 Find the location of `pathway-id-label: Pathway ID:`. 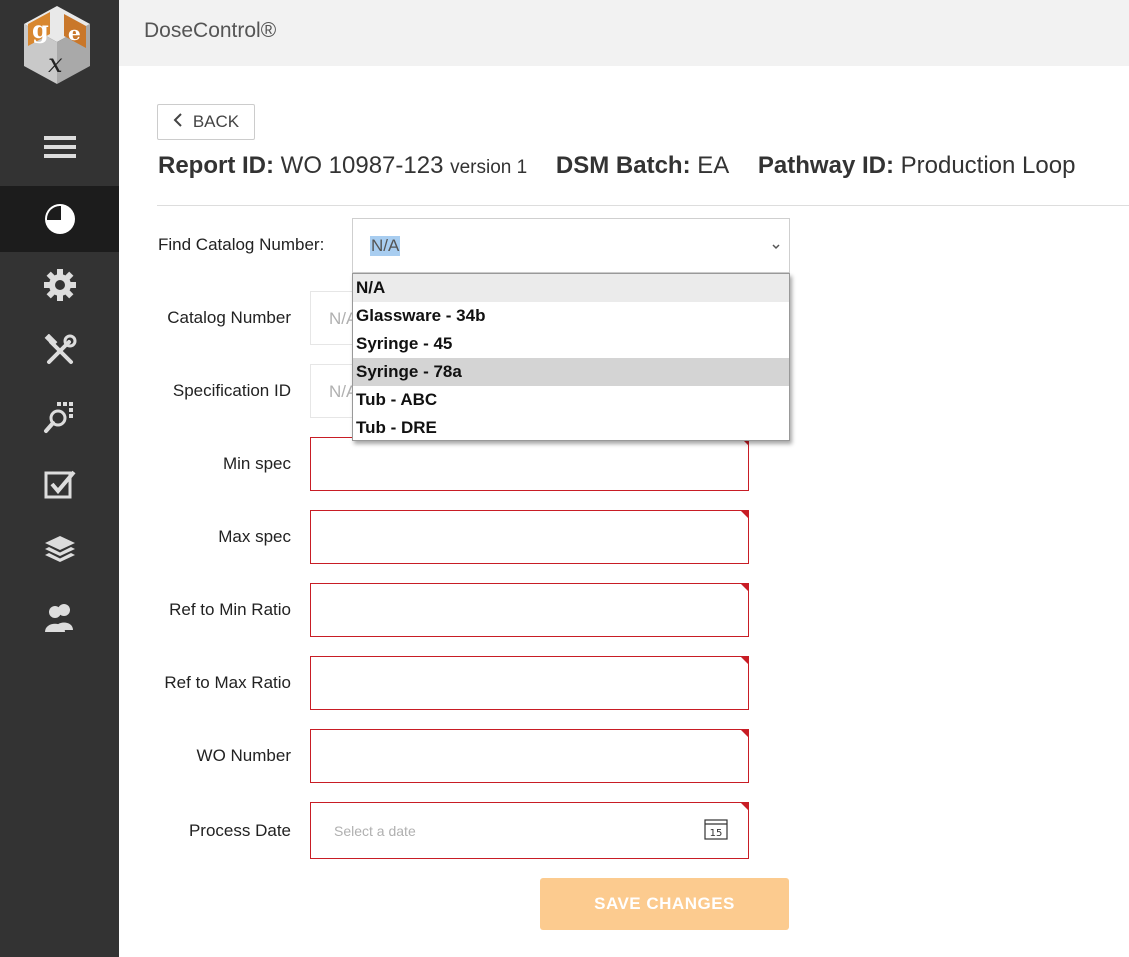

pathway-id-label: Pathway ID: is located at coordinates (825, 165).